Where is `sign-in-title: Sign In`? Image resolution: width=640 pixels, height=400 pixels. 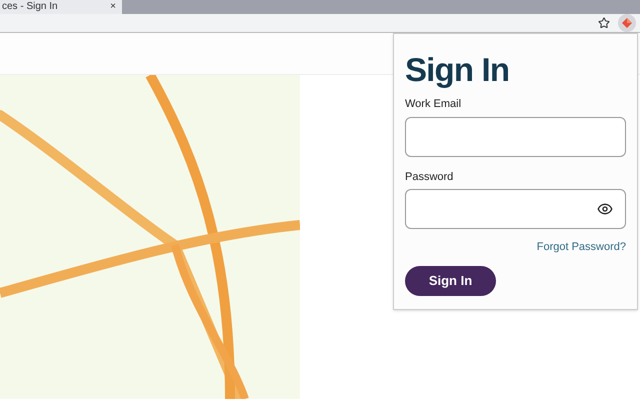 sign-in-title: Sign In is located at coordinates (457, 70).